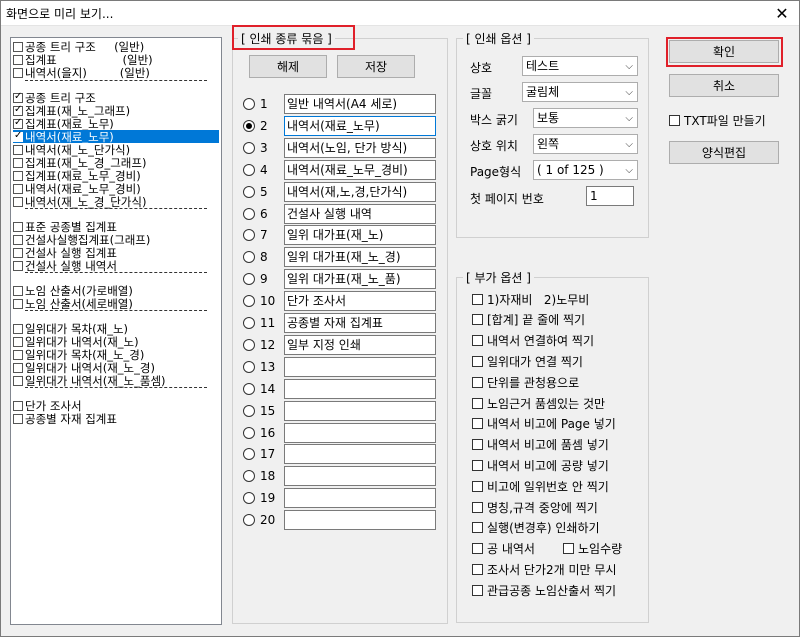 This screenshot has height=637, width=800. Describe the element at coordinates (116, 328) in the screenshot. I see `report-list-item: 일위대가 목차(재_노)` at that location.